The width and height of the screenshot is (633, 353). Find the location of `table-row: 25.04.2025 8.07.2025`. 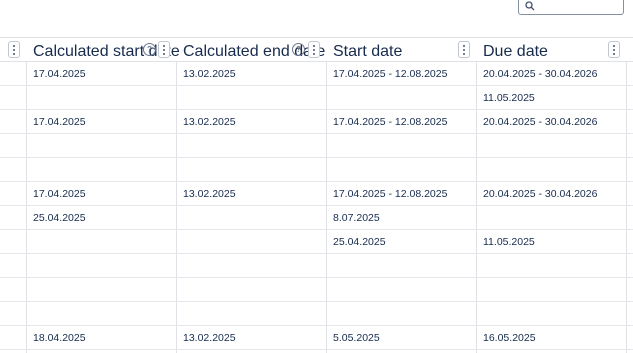

table-row: 25.04.2025 8.07.2025 is located at coordinates (316, 218).